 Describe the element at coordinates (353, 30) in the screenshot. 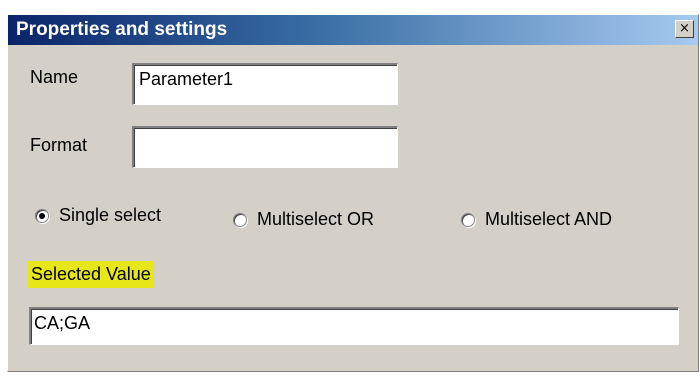

I see `title-bar: Properties and settings ×` at that location.